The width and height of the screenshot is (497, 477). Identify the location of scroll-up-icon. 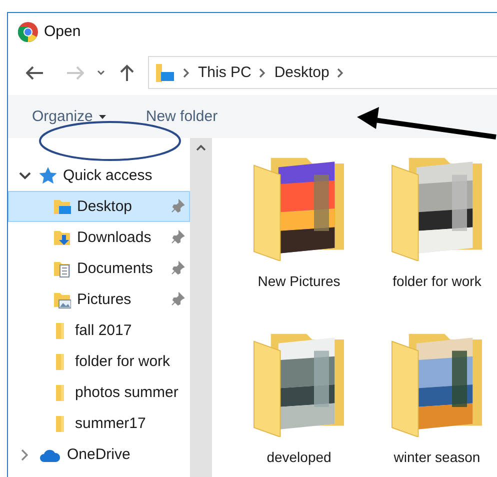
(201, 147).